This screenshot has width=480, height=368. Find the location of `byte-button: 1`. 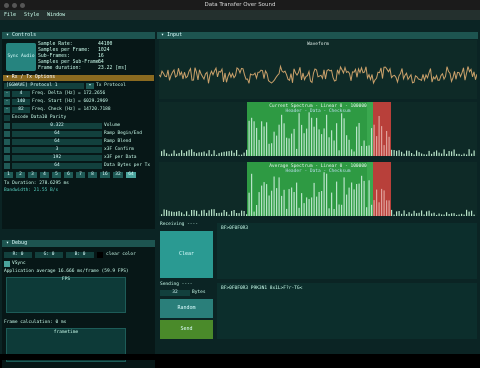

byte-button: 1 is located at coordinates (8, 175).